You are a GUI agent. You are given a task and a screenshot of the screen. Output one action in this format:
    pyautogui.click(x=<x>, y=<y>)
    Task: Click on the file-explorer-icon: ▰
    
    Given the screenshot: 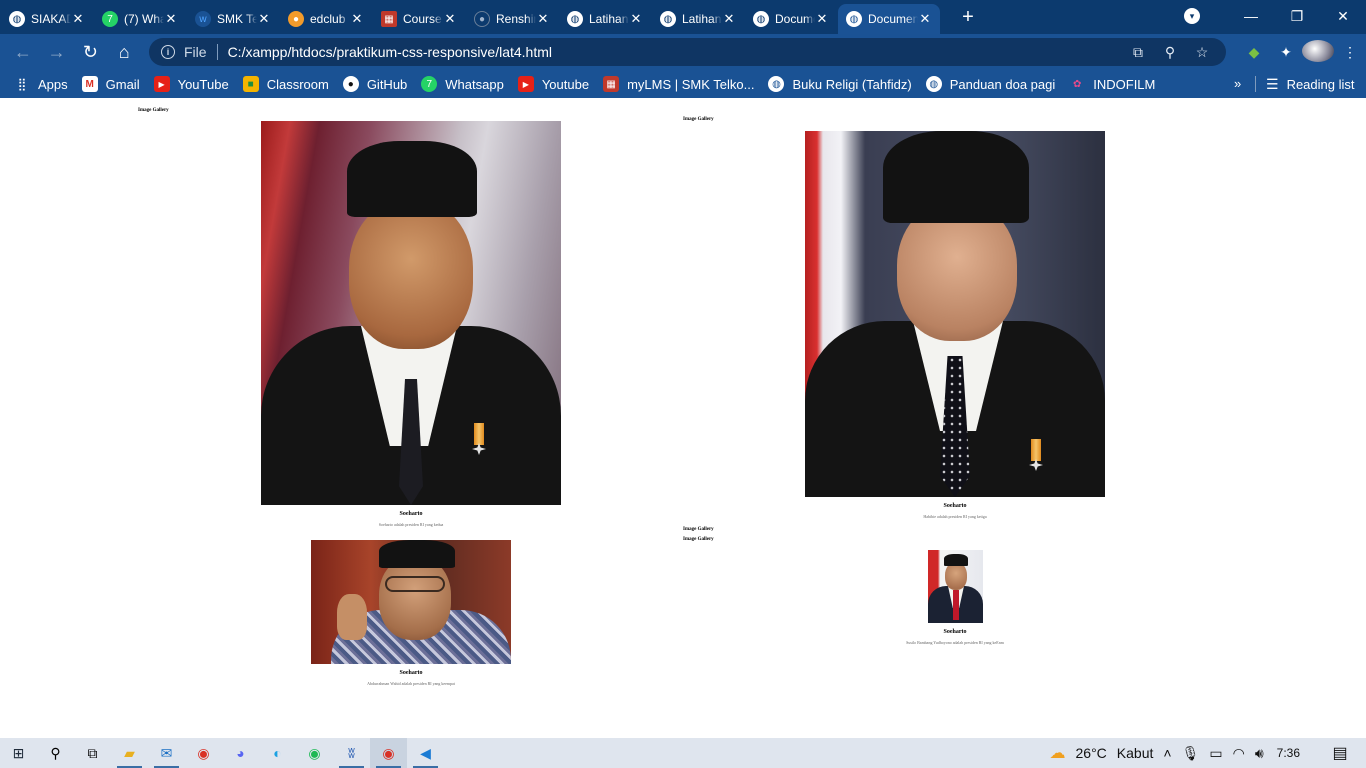 What is the action you would take?
    pyautogui.click(x=129, y=753)
    